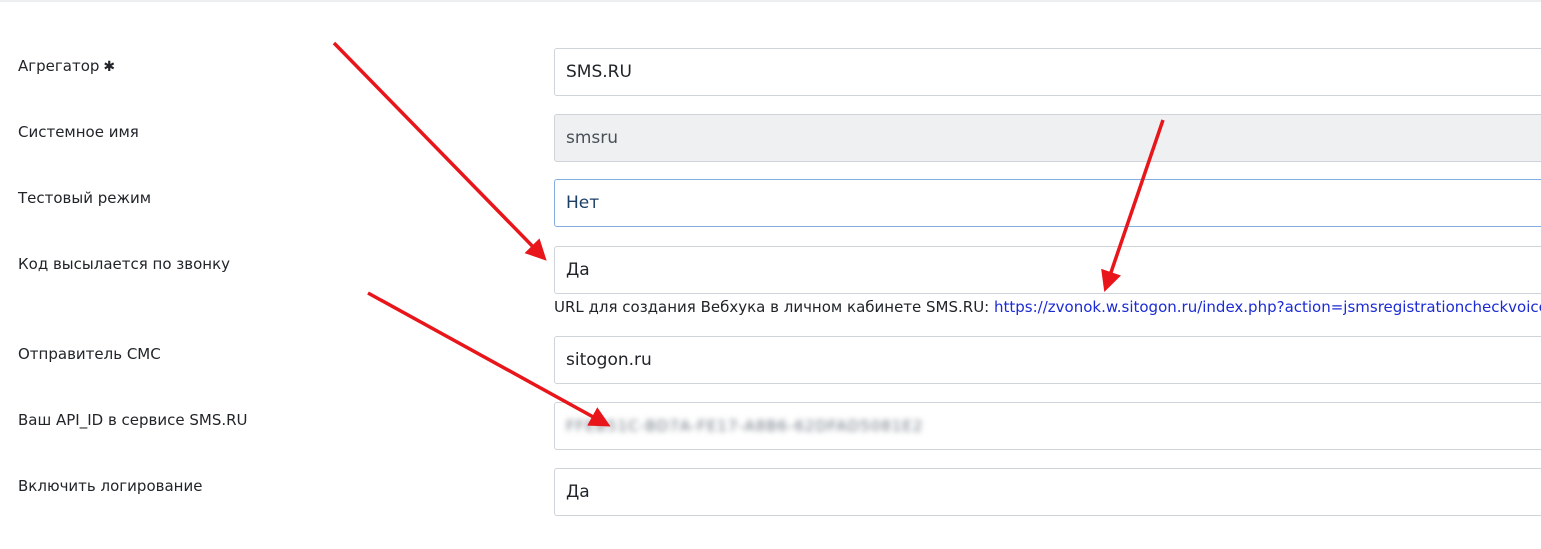 The height and width of the screenshot is (549, 1541). What do you see at coordinates (770, 1) in the screenshot?
I see `top-divider` at bounding box center [770, 1].